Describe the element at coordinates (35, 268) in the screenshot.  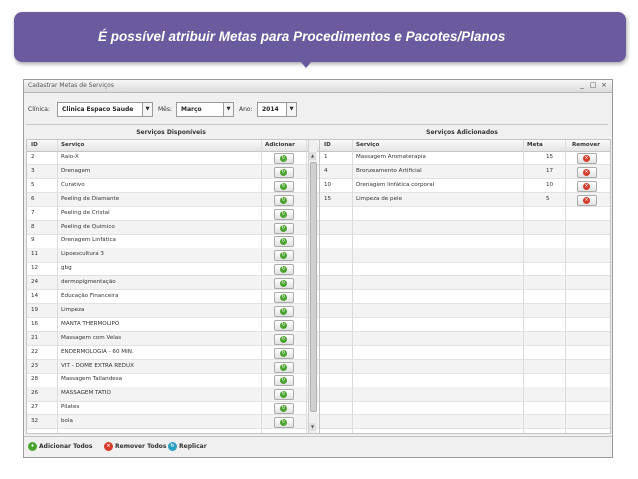
I see `row-id: 12` at that location.